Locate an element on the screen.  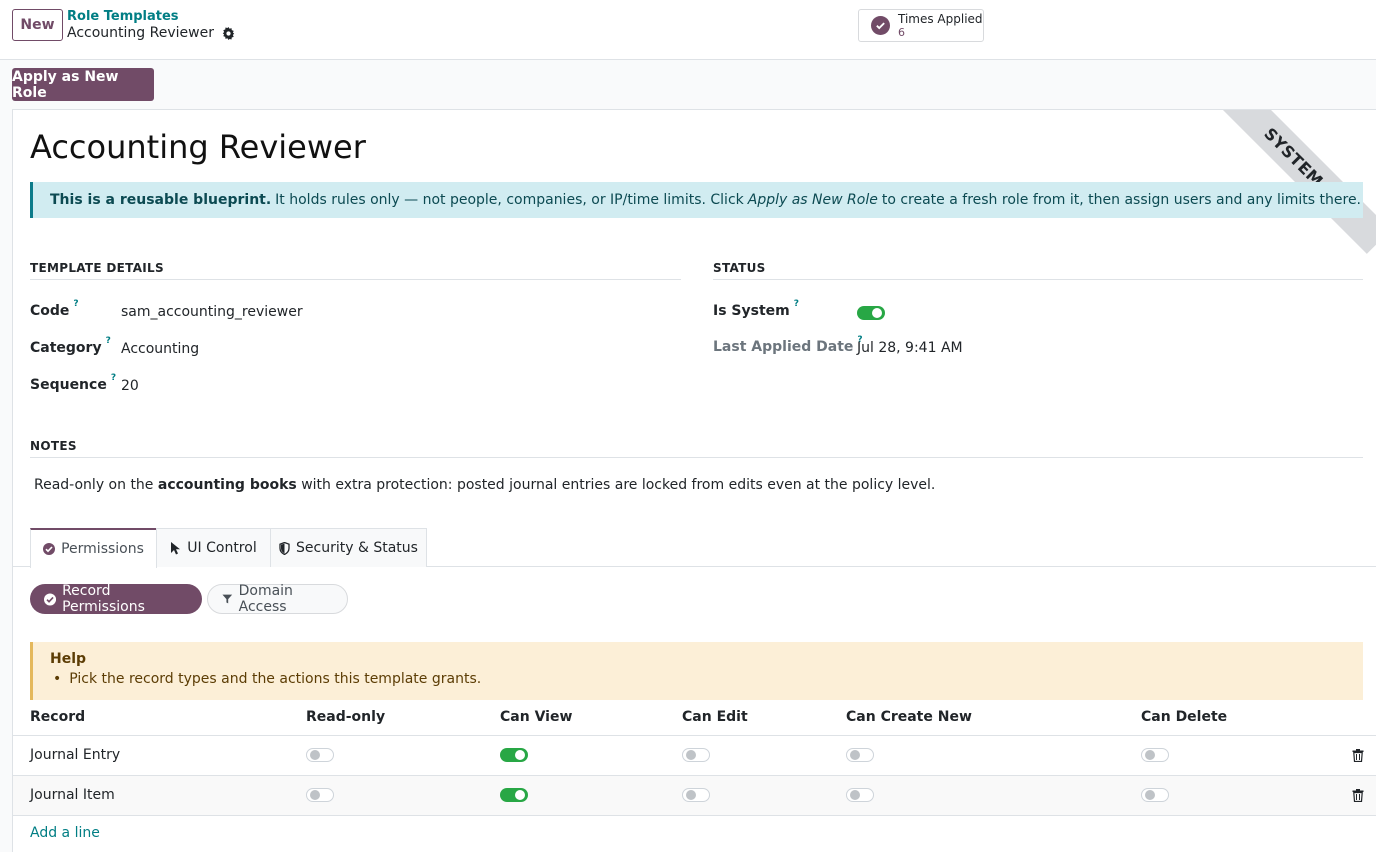
notes-text-1: Read-only on the is located at coordinates (94, 485).